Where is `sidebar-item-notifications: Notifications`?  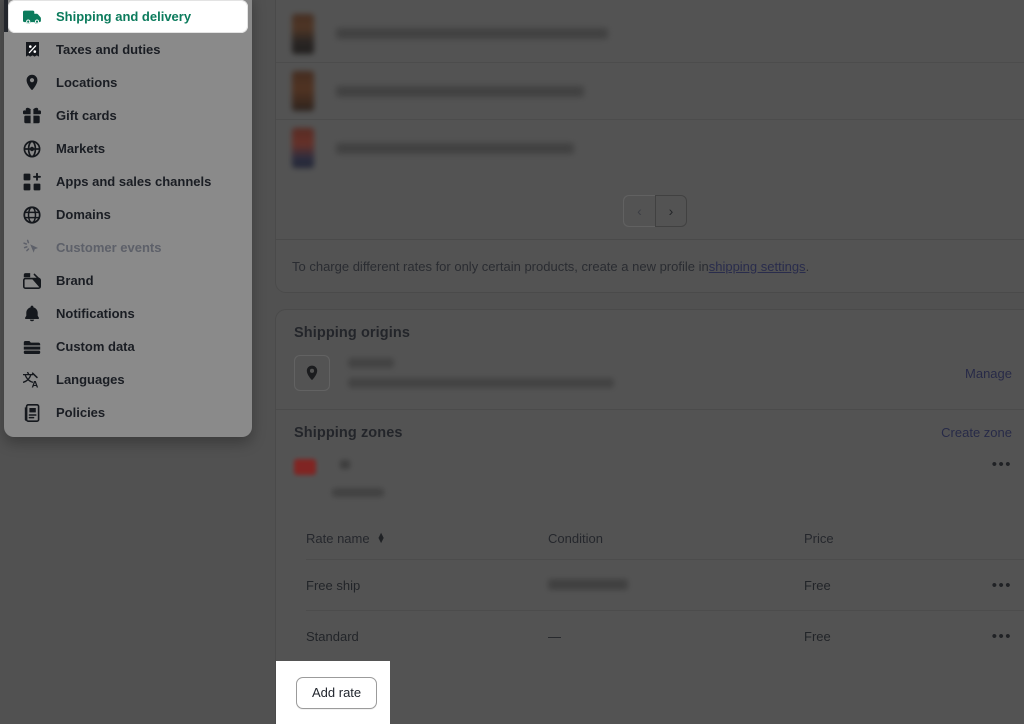
sidebar-item-notifications: Notifications is located at coordinates (128, 313).